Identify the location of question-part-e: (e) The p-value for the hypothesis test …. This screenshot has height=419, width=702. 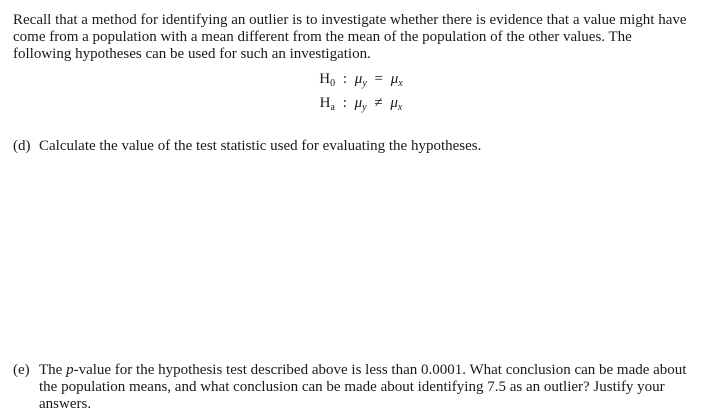
(353, 387).